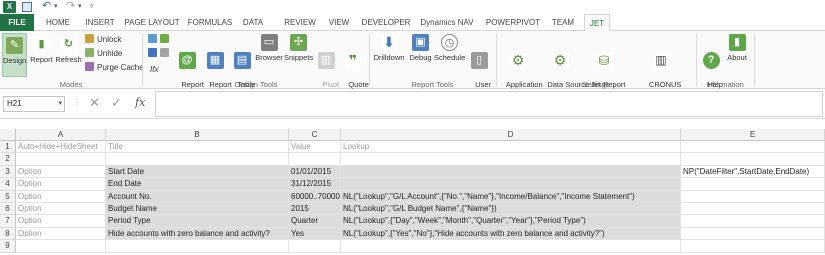 The width and height of the screenshot is (825, 255). What do you see at coordinates (253, 22) in the screenshot?
I see `tab-data: DATA` at bounding box center [253, 22].